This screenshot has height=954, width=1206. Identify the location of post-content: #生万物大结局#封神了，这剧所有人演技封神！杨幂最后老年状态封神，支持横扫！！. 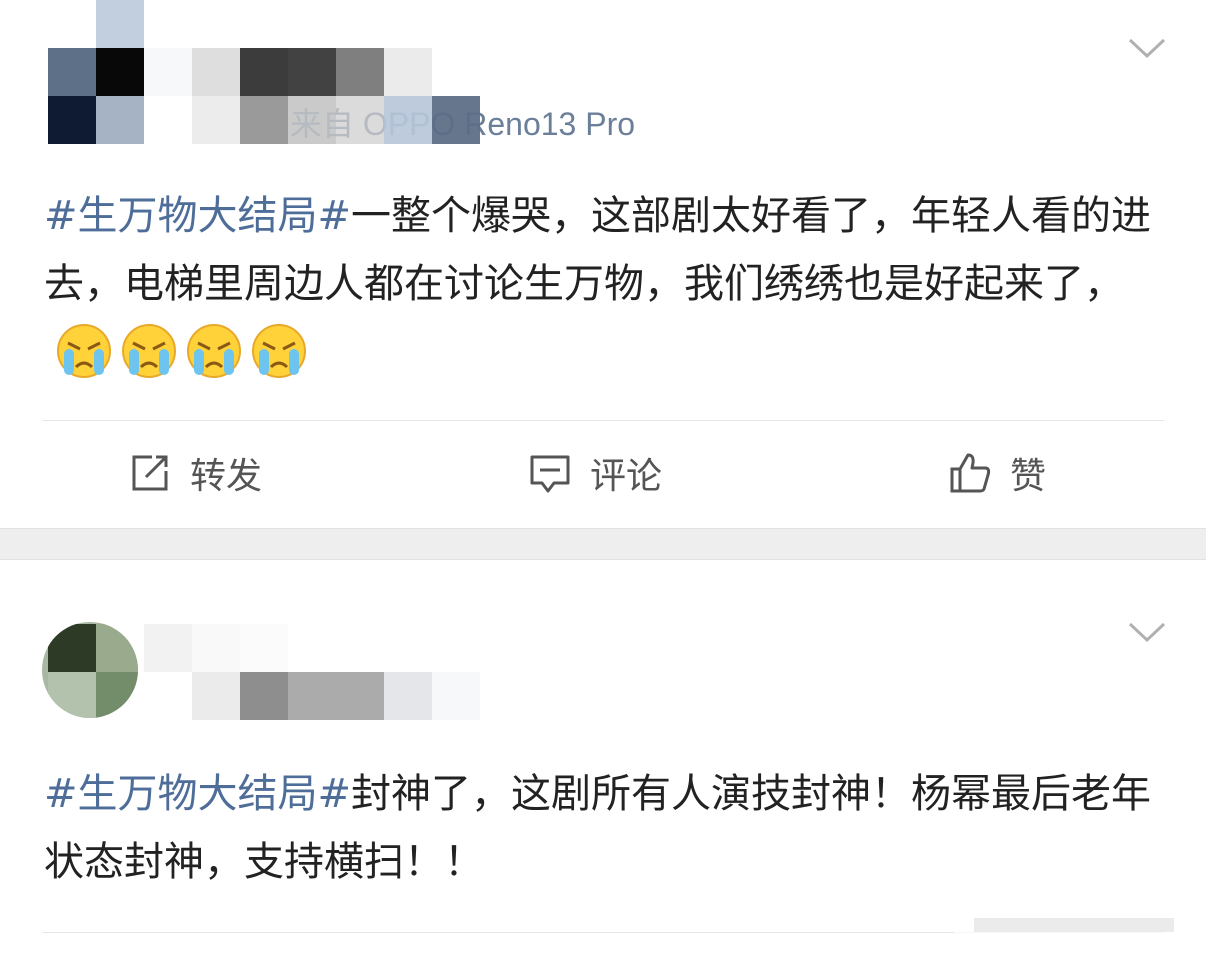
(604, 828).